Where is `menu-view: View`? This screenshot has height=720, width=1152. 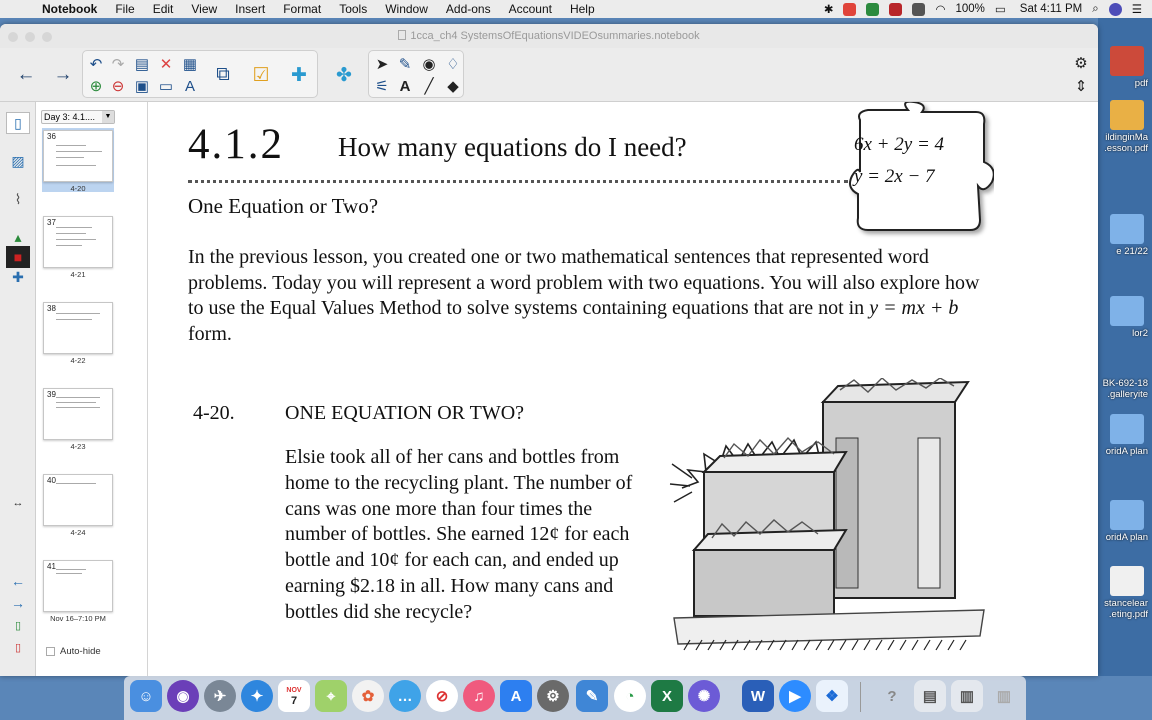
menu-view: View is located at coordinates (204, 9).